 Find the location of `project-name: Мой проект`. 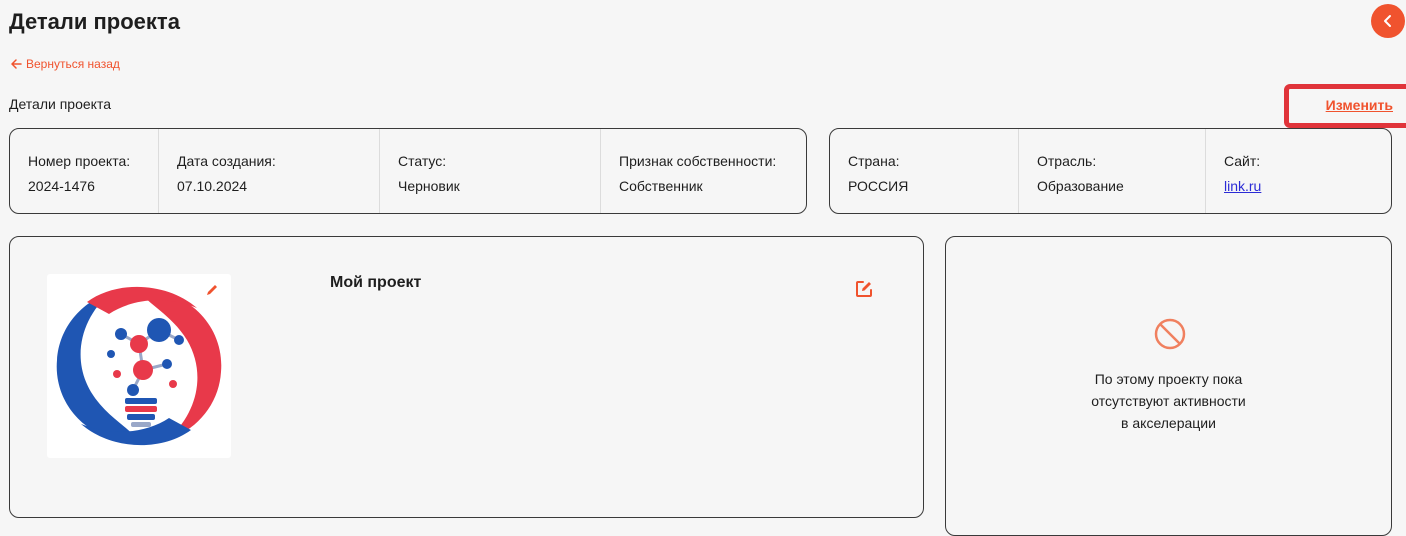

project-name: Мой проект is located at coordinates (376, 282).